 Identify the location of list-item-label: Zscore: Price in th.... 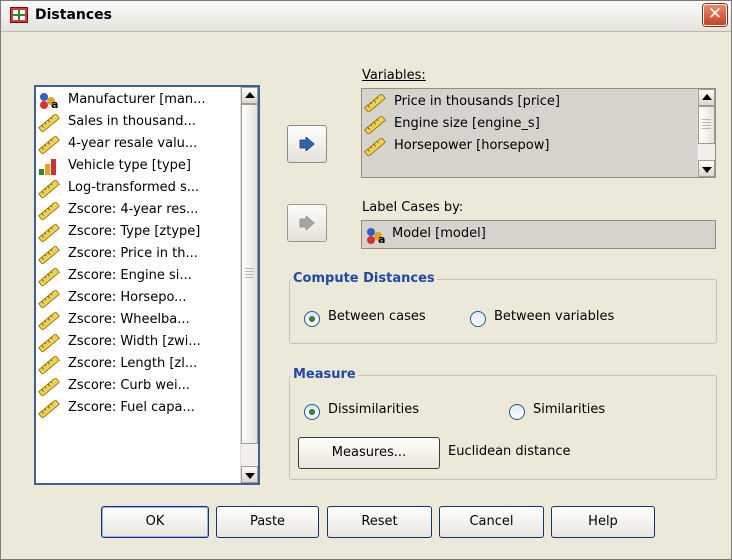
(133, 253).